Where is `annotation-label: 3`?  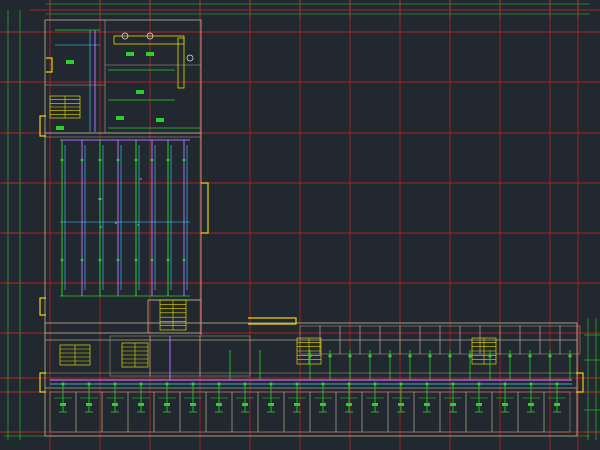 annotation-label: 3 is located at coordinates (101, 227).